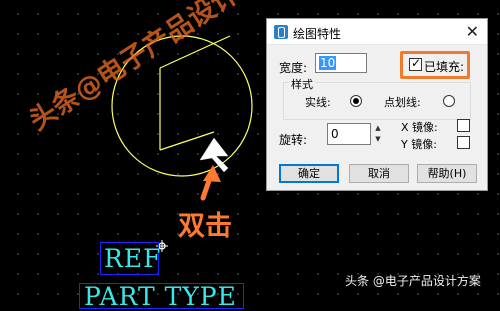 This screenshot has width=500, height=311. I want to click on dialog-title: 绘图特性, so click(317, 34).